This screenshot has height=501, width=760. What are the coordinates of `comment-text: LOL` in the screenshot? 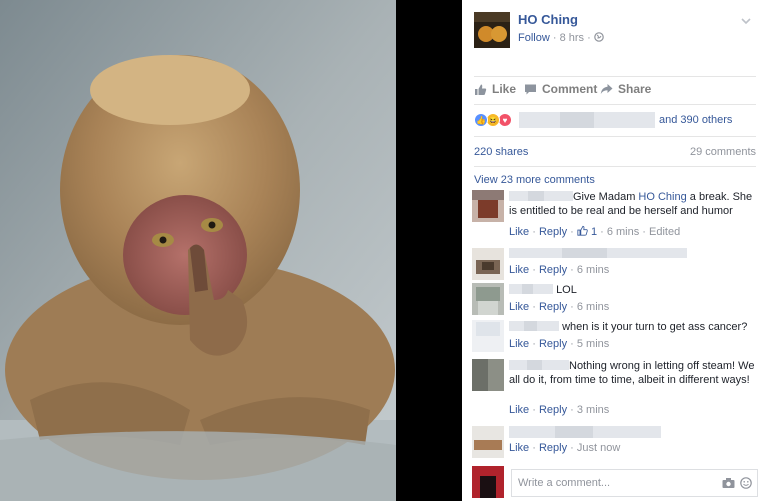 It's located at (633, 290).